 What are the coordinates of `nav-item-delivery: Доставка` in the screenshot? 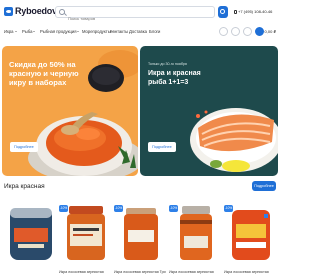 It's located at (138, 31).